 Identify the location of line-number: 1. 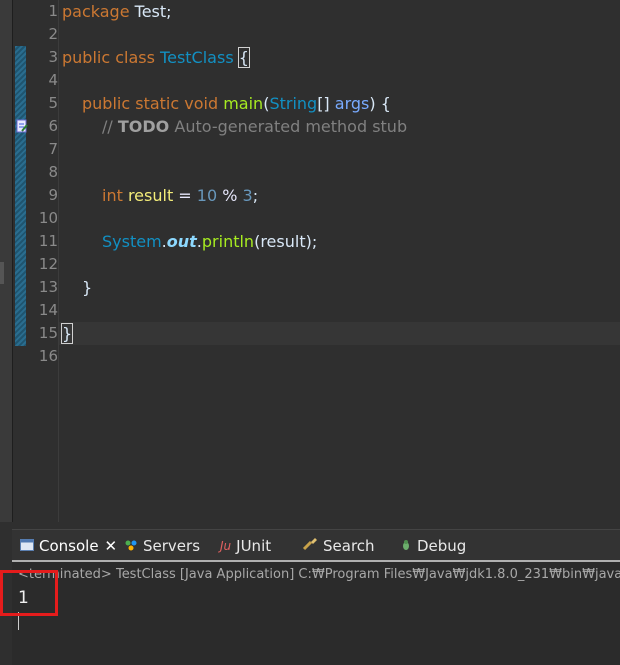
(53, 11).